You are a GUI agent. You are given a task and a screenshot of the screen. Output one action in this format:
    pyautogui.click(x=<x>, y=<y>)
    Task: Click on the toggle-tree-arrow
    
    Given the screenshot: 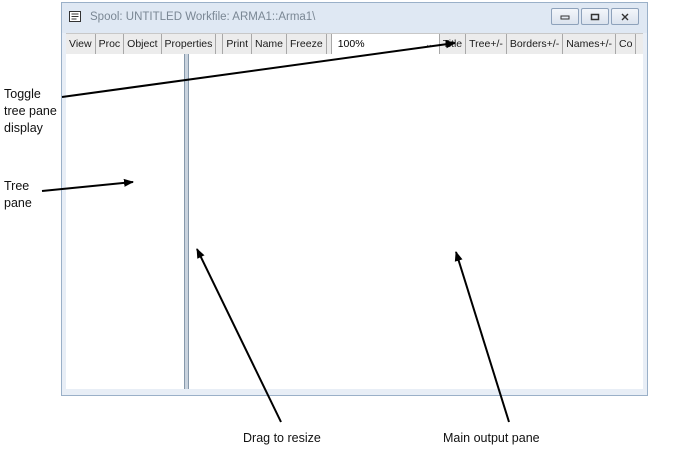 What is the action you would take?
    pyautogui.click(x=258, y=69)
    